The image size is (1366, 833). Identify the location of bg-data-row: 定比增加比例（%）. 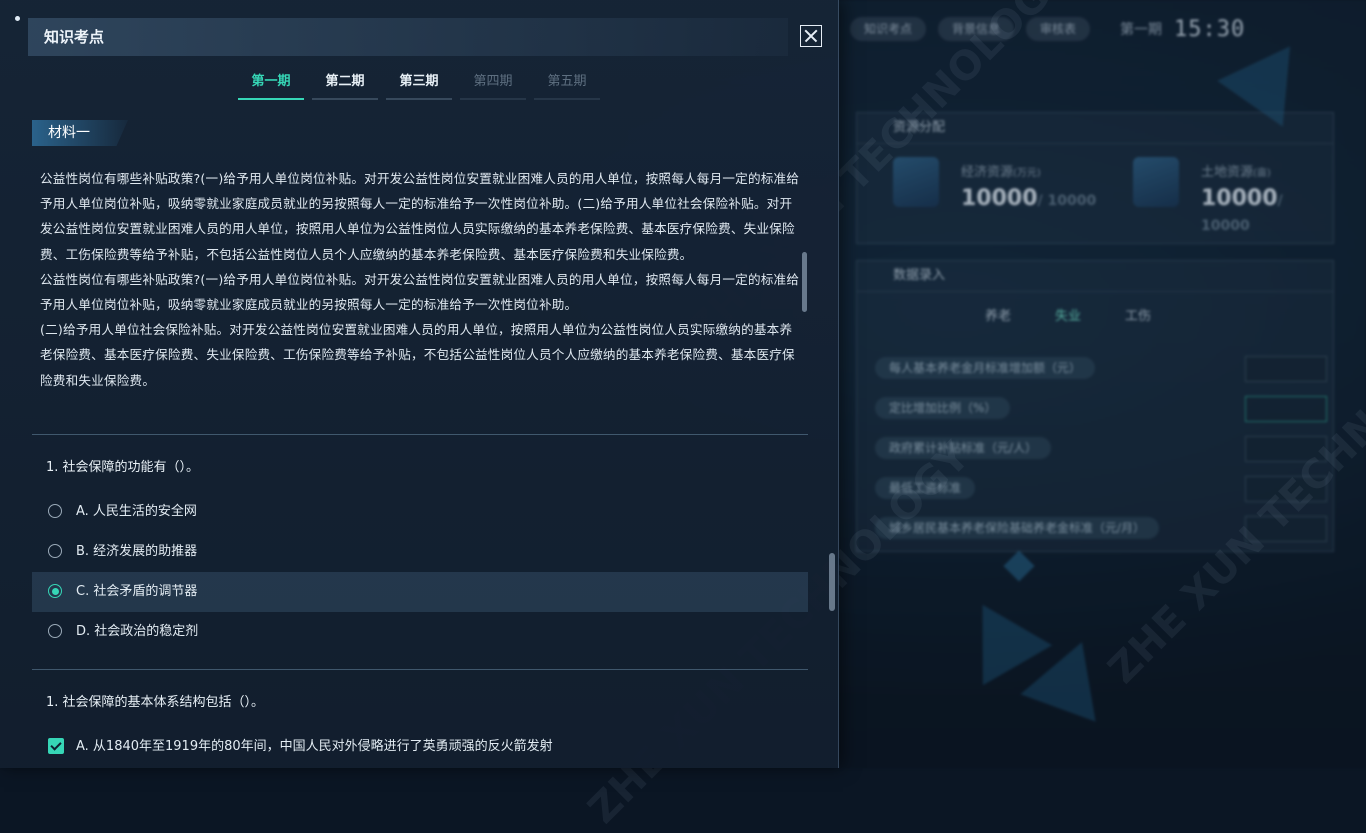
(943, 408).